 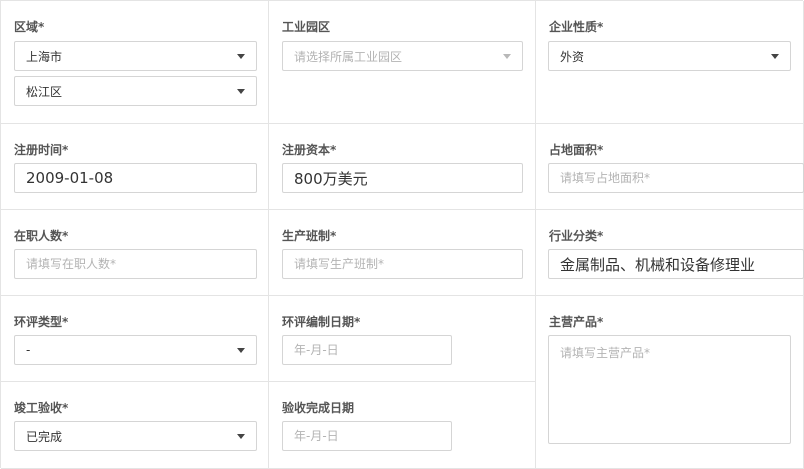 I want to click on region-cell: 区域* 上海市 松江区, so click(x=135, y=62).